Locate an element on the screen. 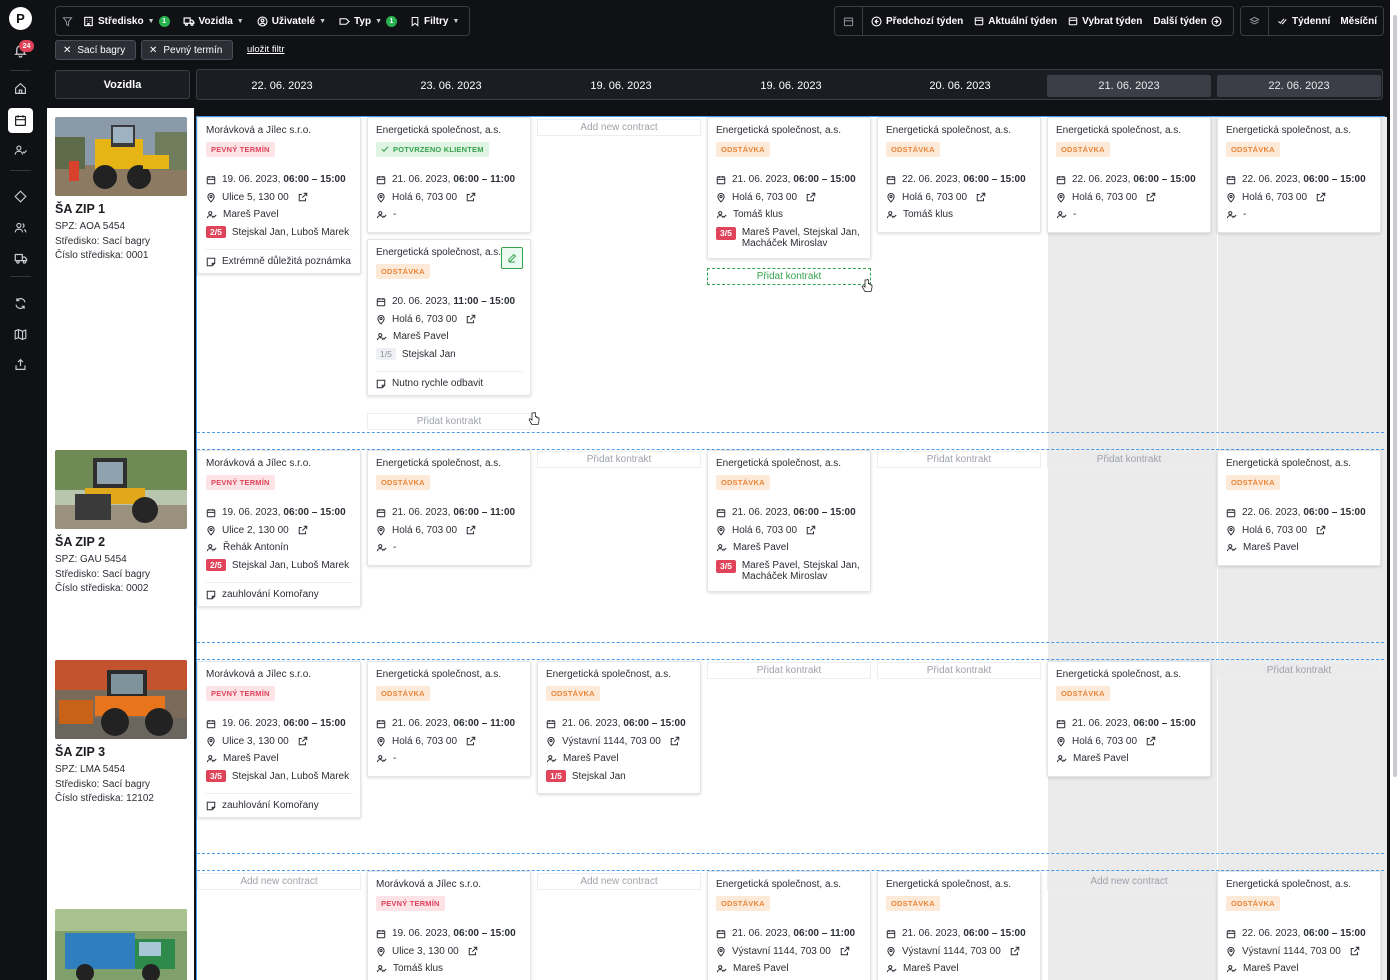 The image size is (1400, 980). uzivatele-dropdown: Uživatelé ▼ is located at coordinates (291, 21).